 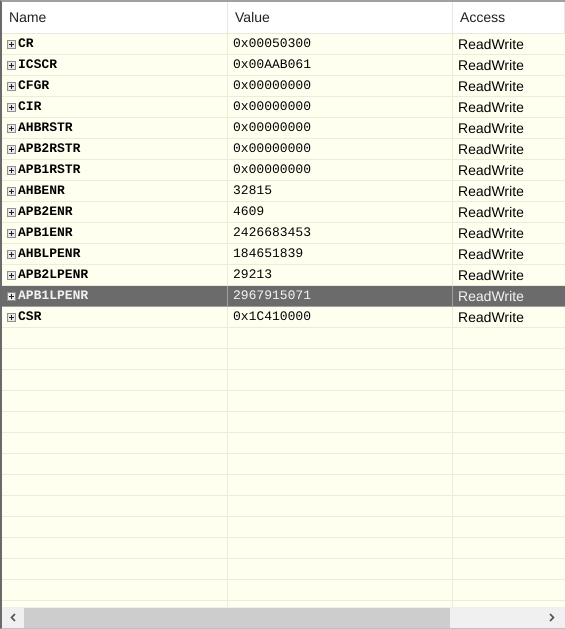 What do you see at coordinates (30, 107) in the screenshot?
I see `register-name: CIR` at bounding box center [30, 107].